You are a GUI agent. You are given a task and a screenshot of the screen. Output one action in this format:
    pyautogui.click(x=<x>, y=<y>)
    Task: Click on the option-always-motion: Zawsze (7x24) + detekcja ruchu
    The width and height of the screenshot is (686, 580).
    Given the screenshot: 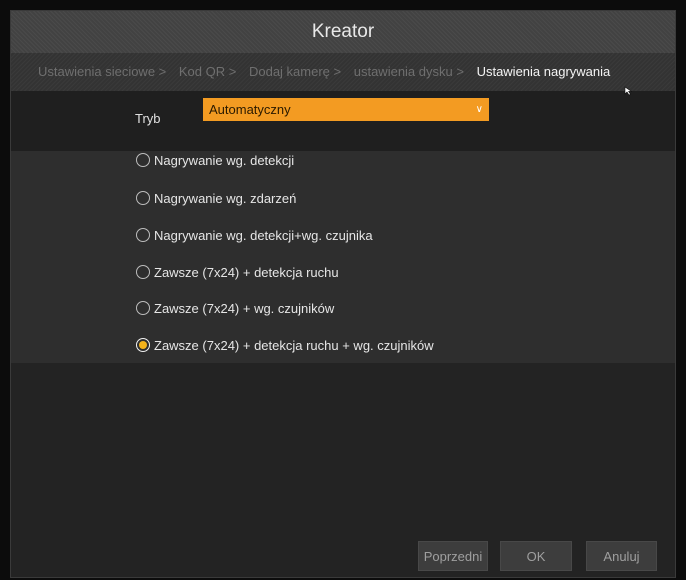 What is the action you would take?
    pyautogui.click(x=237, y=272)
    